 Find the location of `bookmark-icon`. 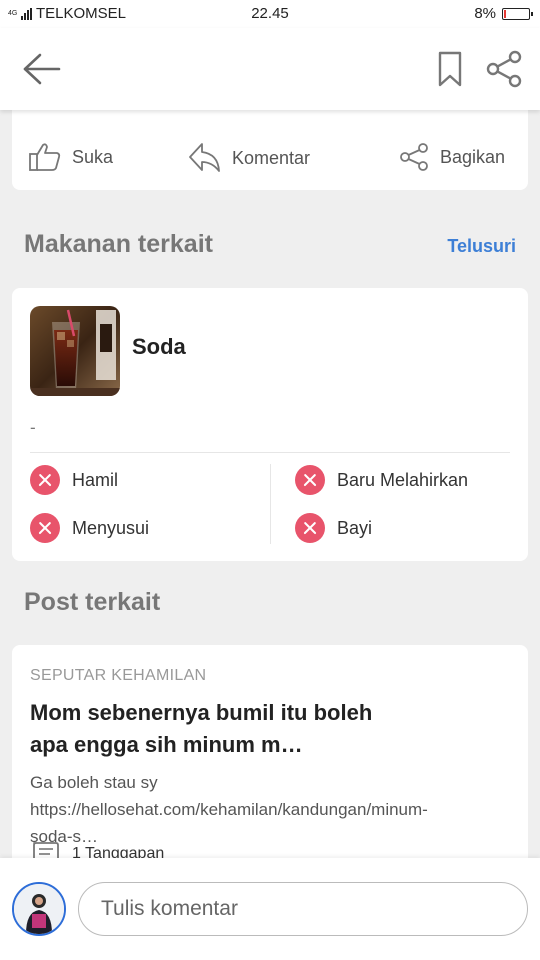

bookmark-icon is located at coordinates (450, 69).